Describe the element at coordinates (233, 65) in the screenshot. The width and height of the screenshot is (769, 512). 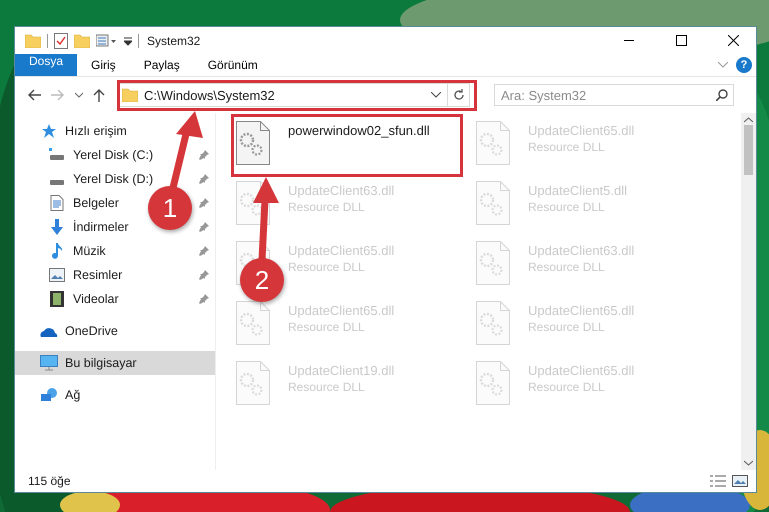
I see `ribbon-tab: Görünüm` at that location.